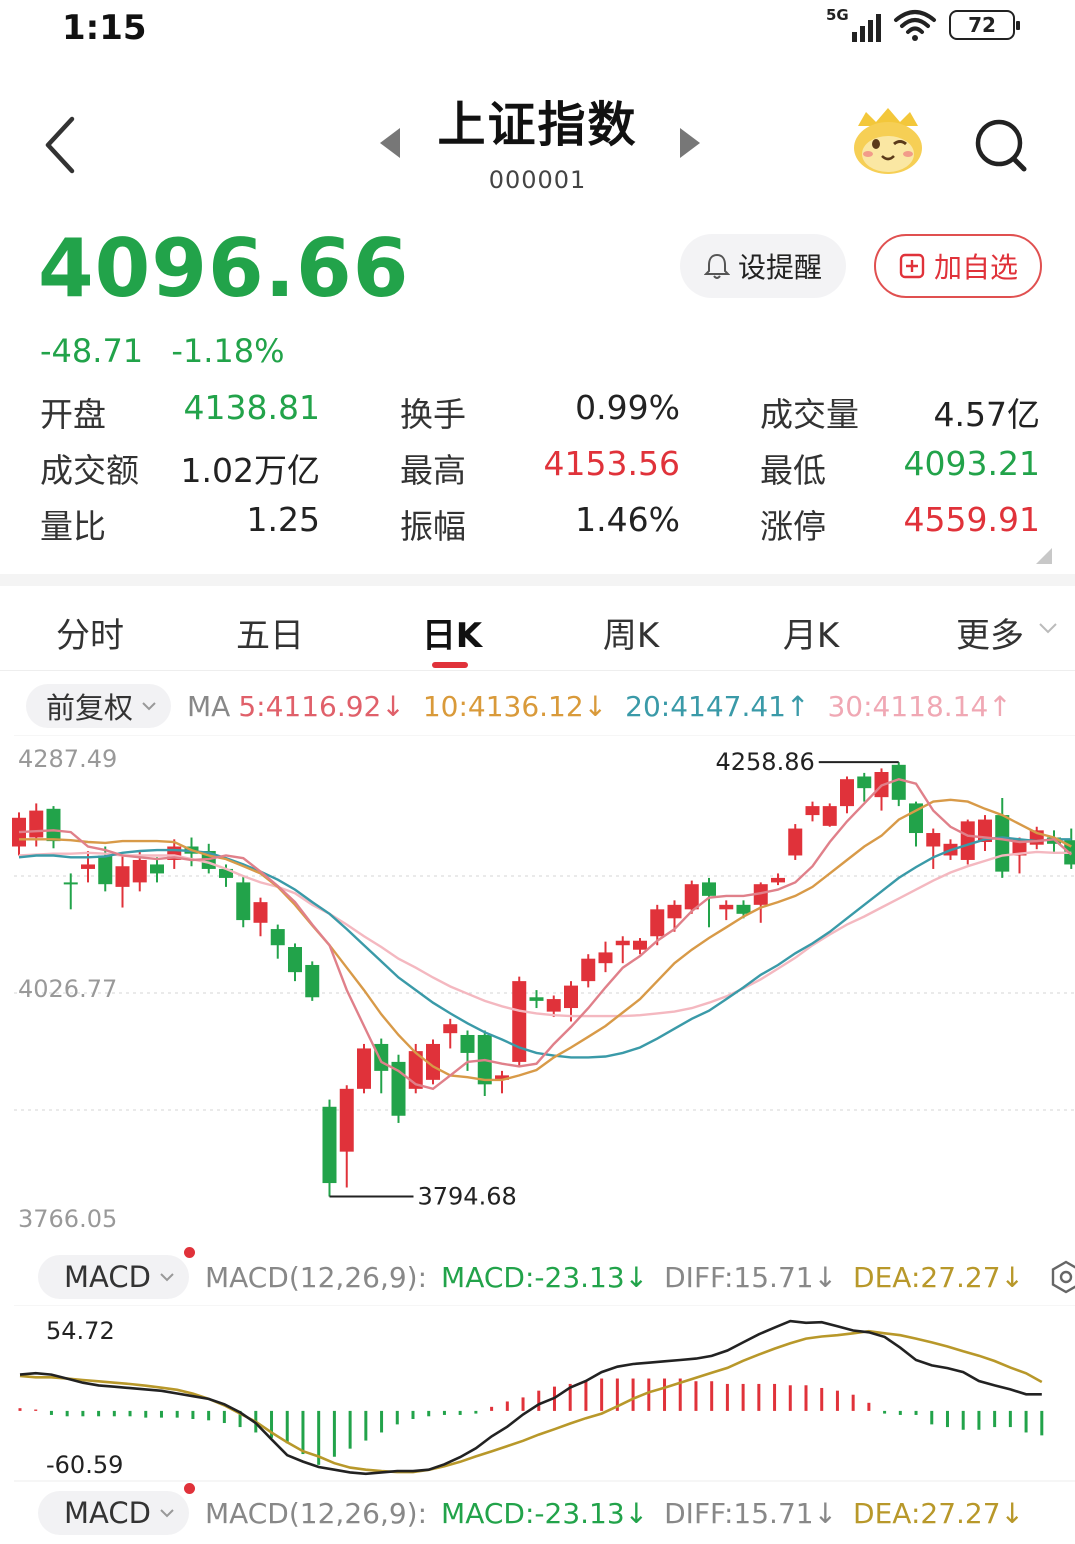 The height and width of the screenshot is (1544, 1075). I want to click on y-axis-label: -60.59, so click(84, 1465).